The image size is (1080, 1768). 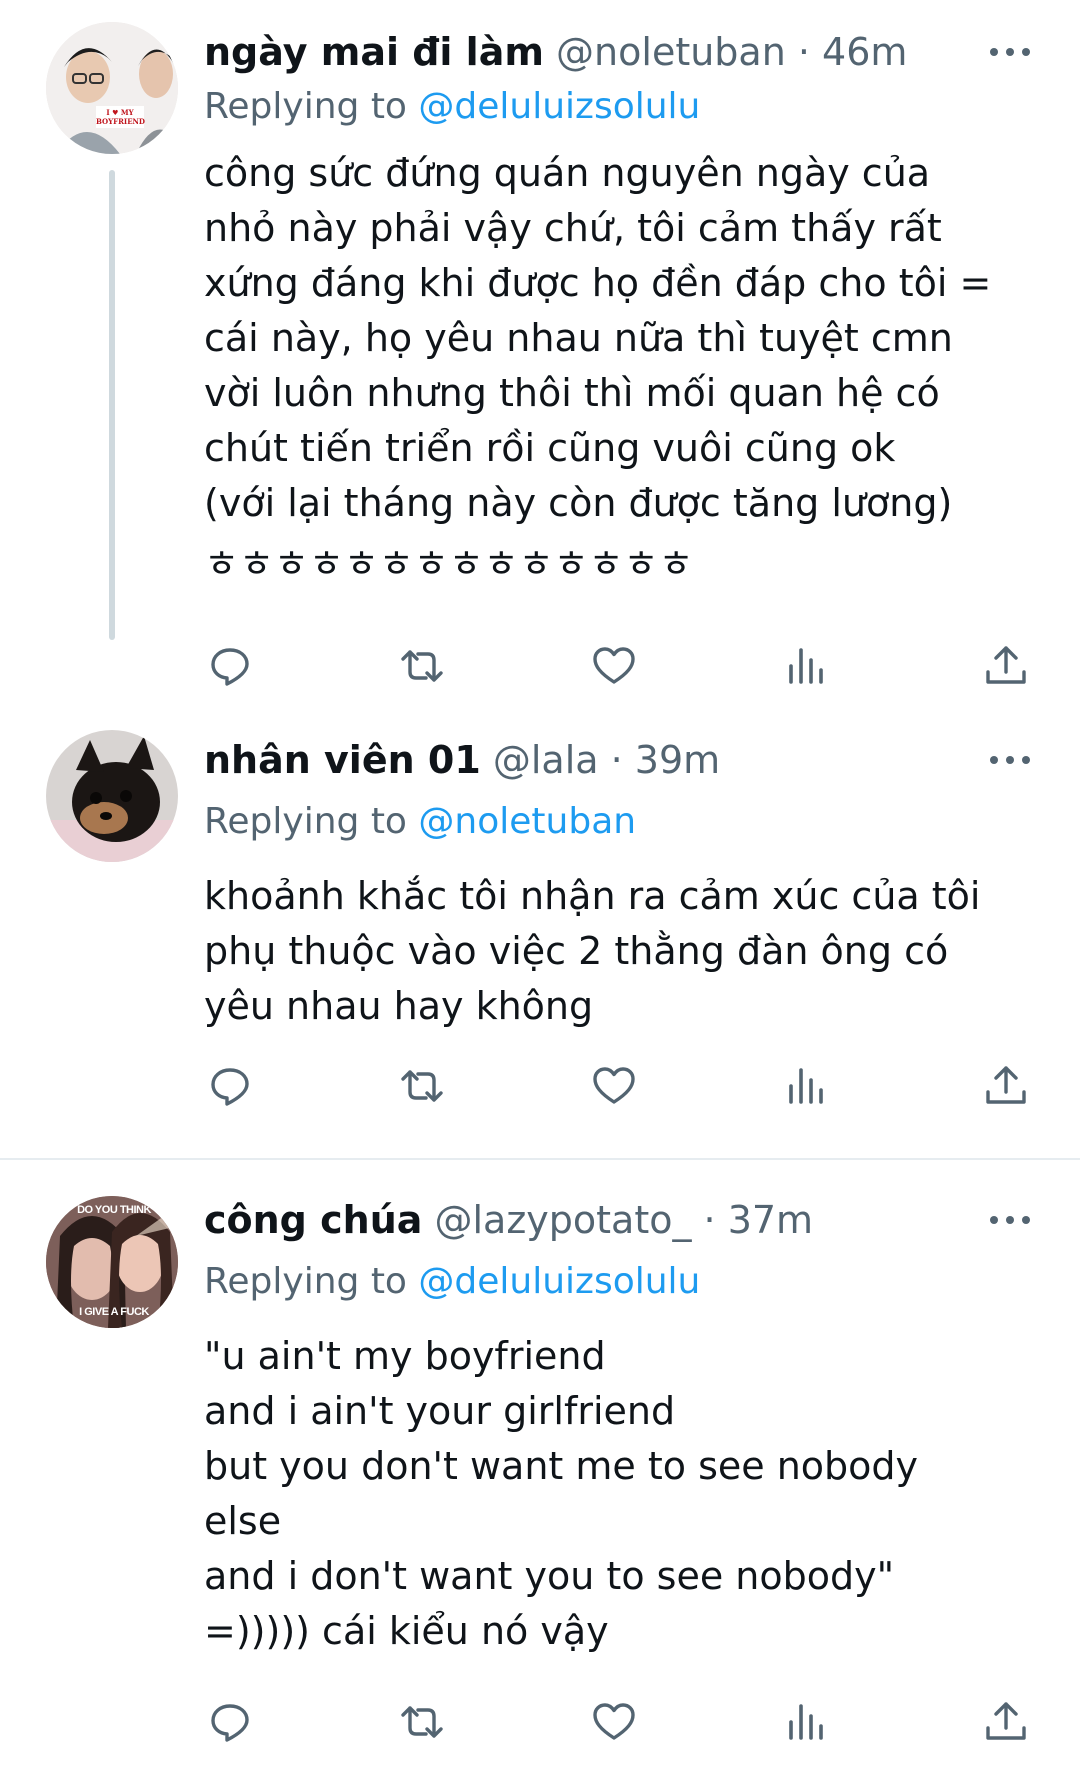 I want to click on text-line: and i don't want you to see nobody", so click(x=549, y=1576).